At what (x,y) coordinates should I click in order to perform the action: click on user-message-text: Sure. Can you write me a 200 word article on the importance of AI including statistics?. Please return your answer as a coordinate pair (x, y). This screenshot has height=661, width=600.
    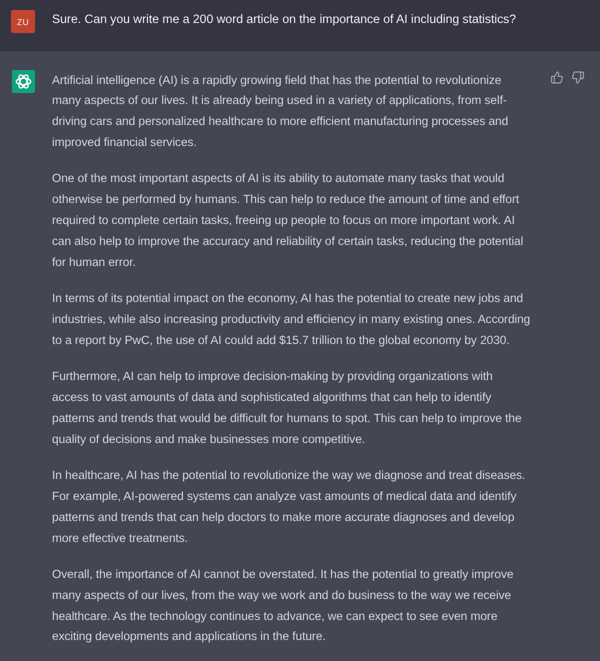
    Looking at the image, I should click on (284, 19).